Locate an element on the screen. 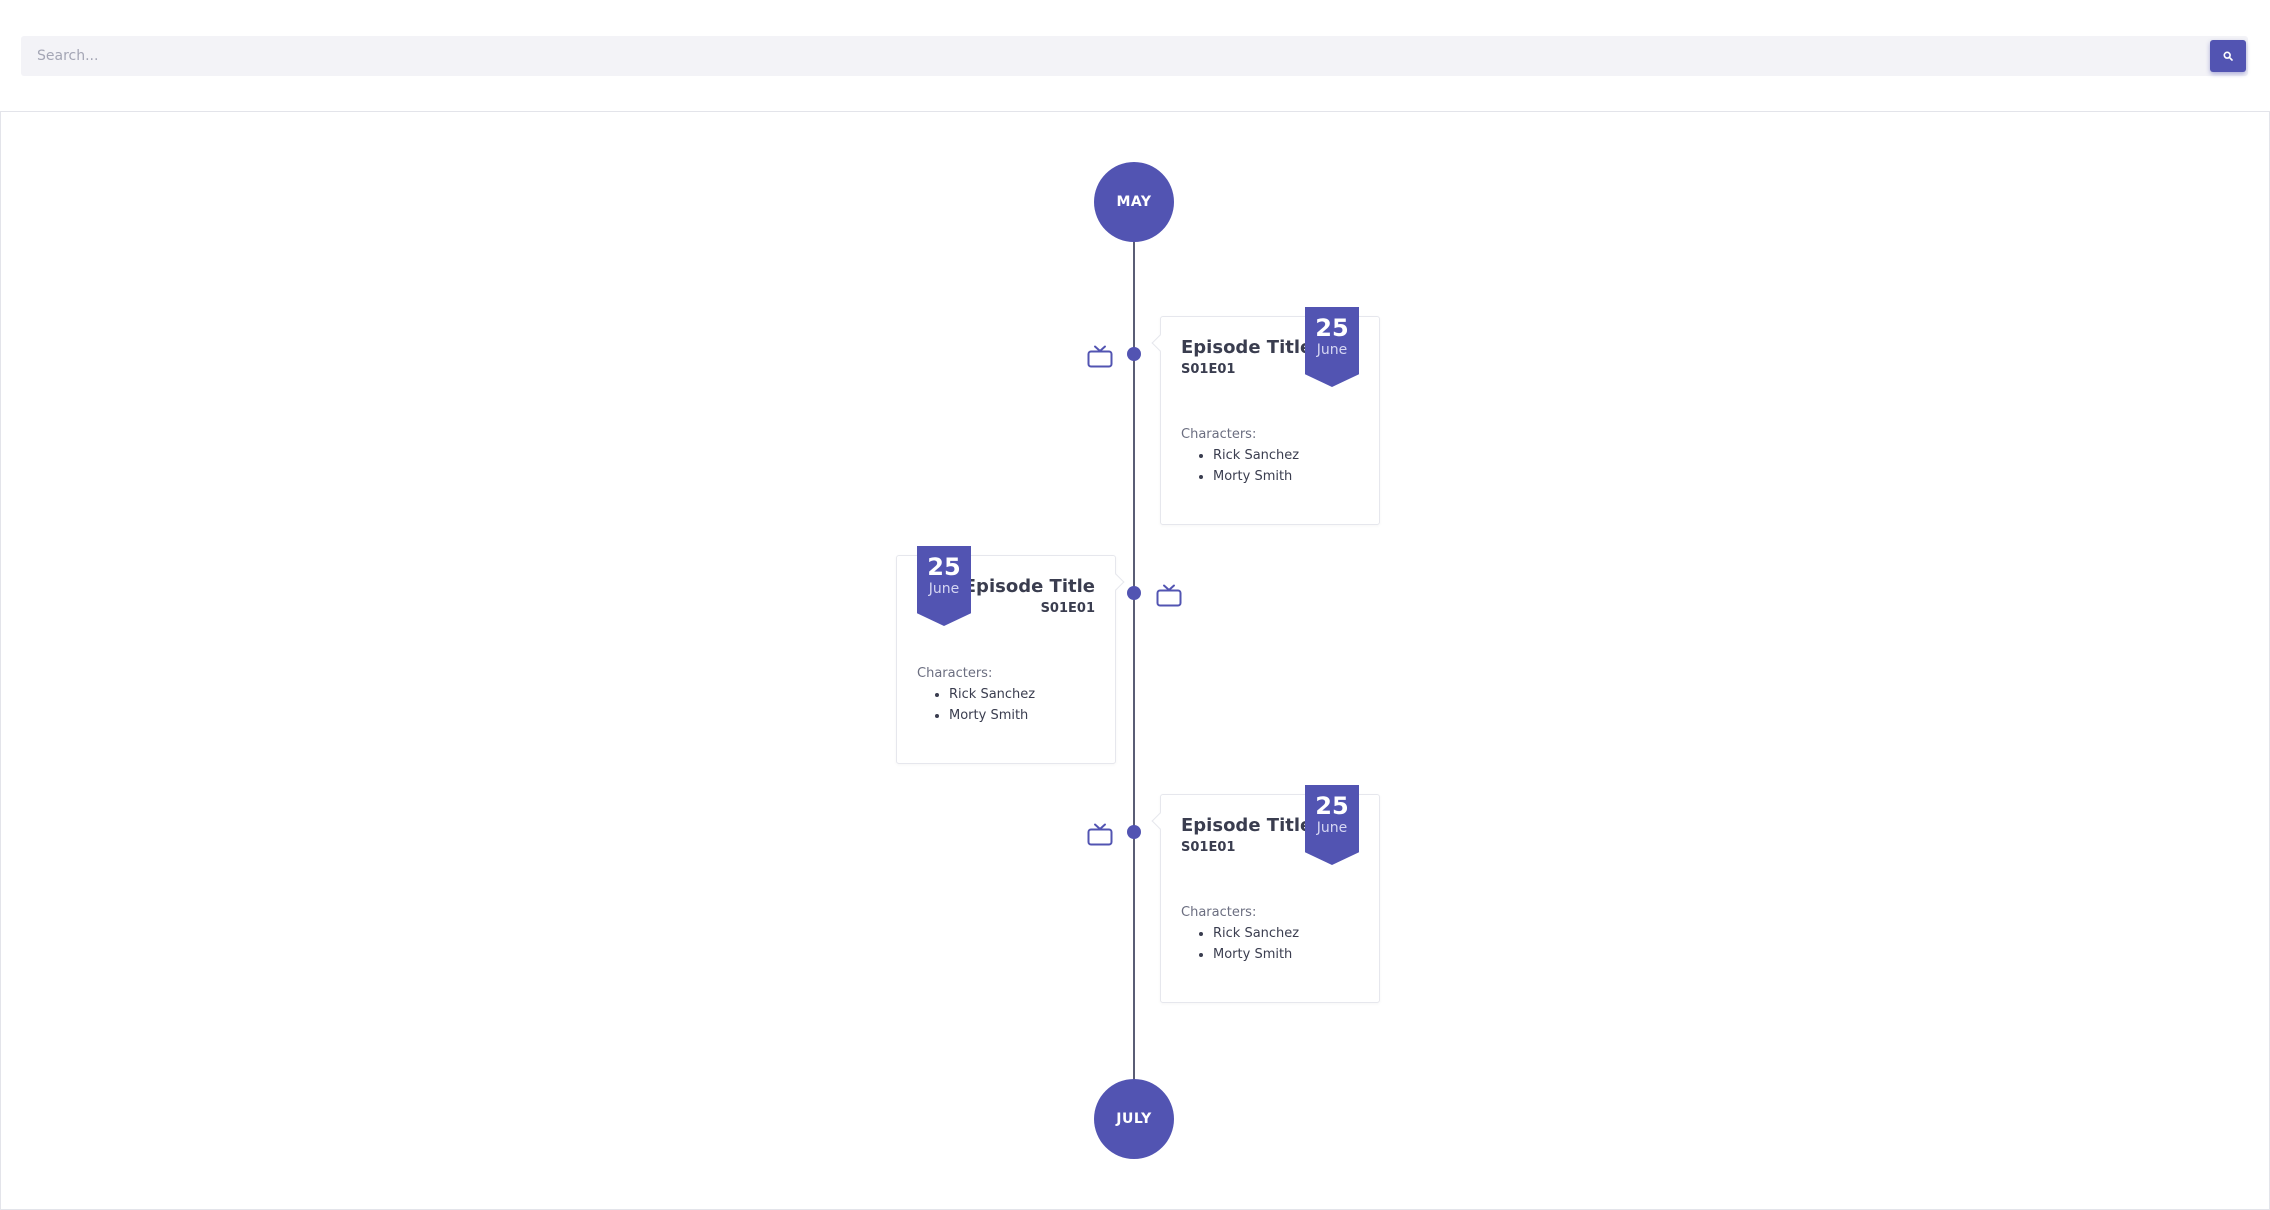 The width and height of the screenshot is (2270, 1210). search-header is located at coordinates (1135, 56).